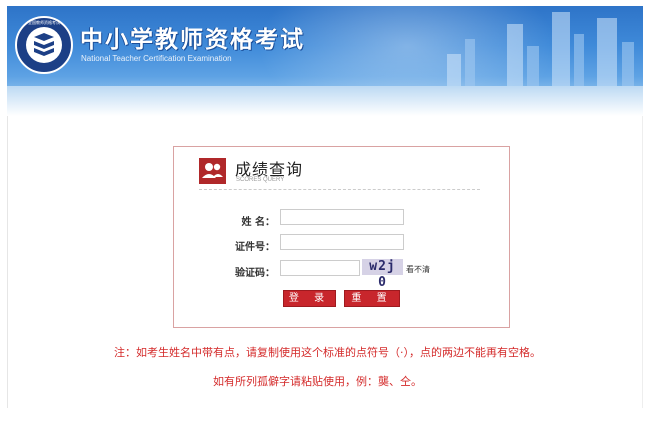 The height and width of the screenshot is (430, 655). What do you see at coordinates (342, 217) in the screenshot?
I see `name-input` at bounding box center [342, 217].